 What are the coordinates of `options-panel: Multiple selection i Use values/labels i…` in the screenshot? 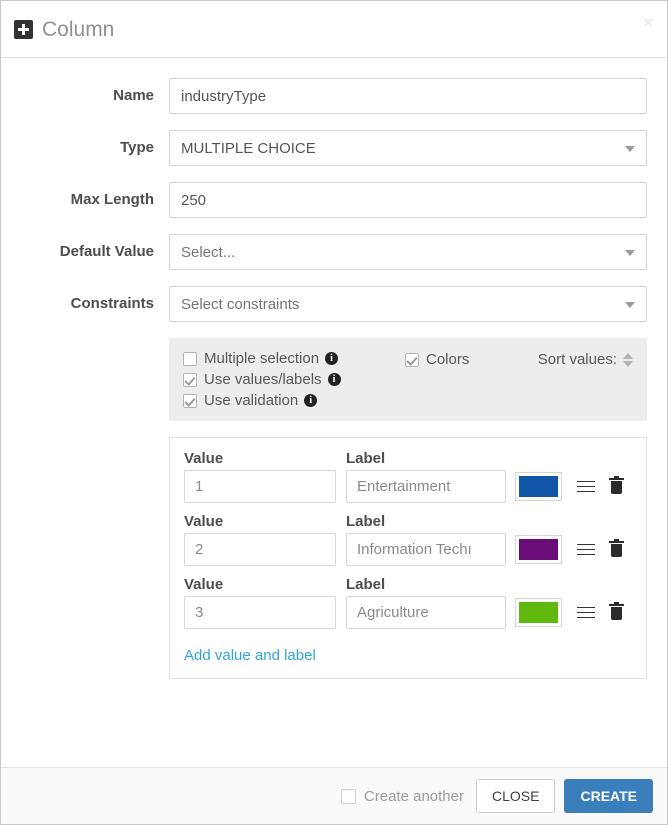 It's located at (408, 379).